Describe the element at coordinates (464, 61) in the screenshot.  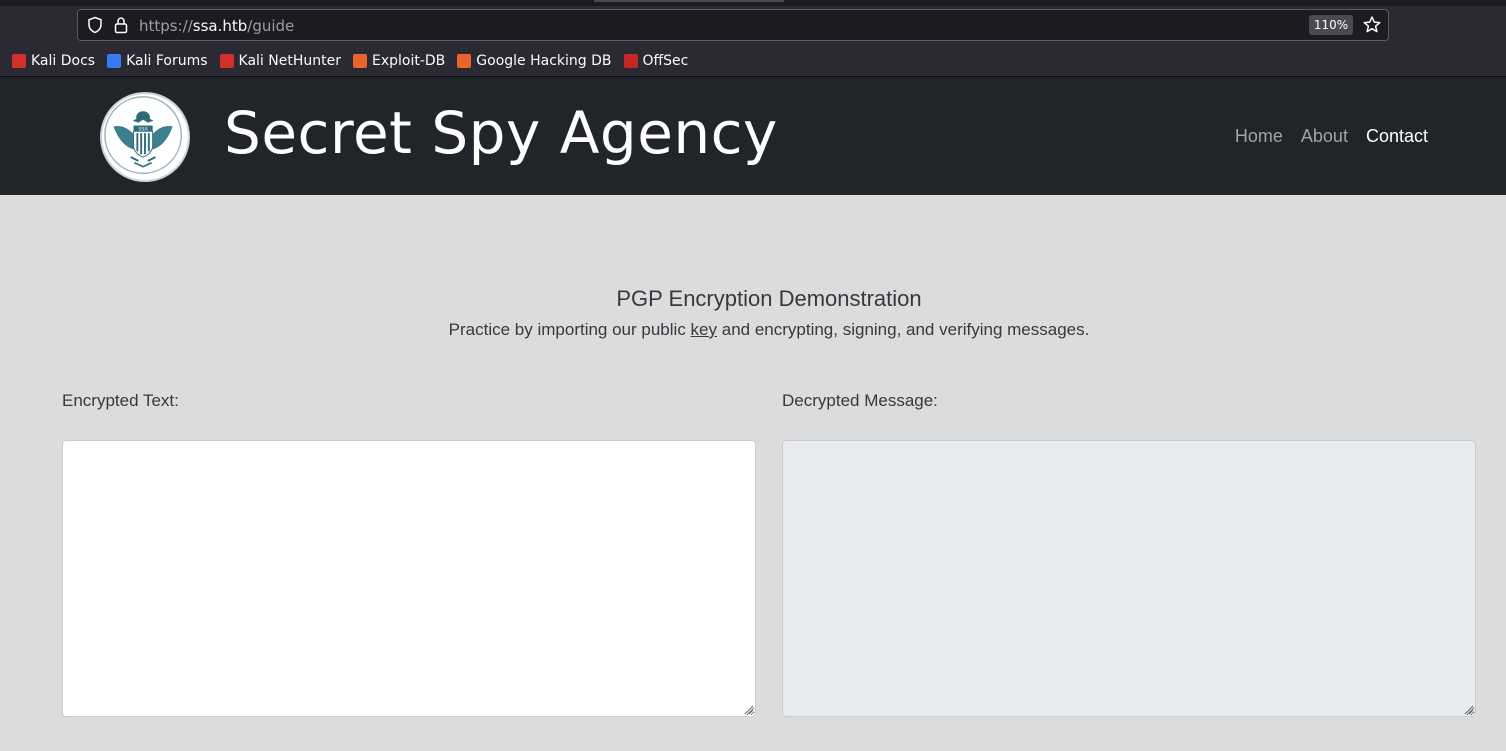
I see `ghdb-icon` at that location.